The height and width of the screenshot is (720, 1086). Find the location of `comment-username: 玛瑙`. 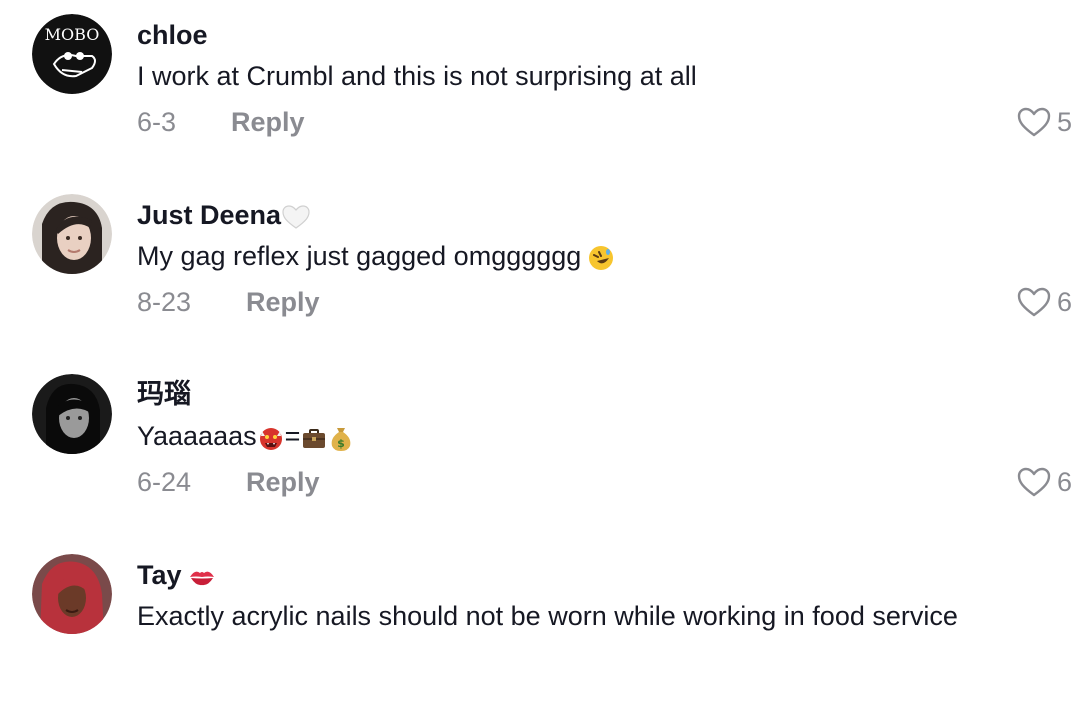

comment-username: 玛瑙 is located at coordinates (164, 395).